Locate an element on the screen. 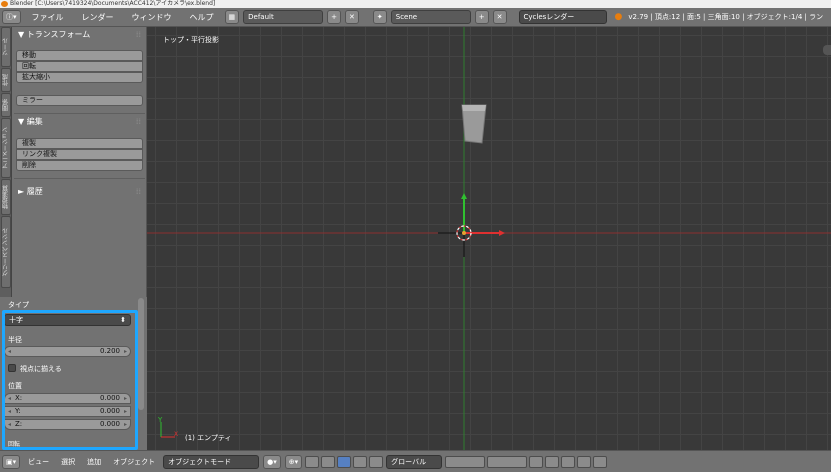  blender-logo-icon is located at coordinates (4, 4).